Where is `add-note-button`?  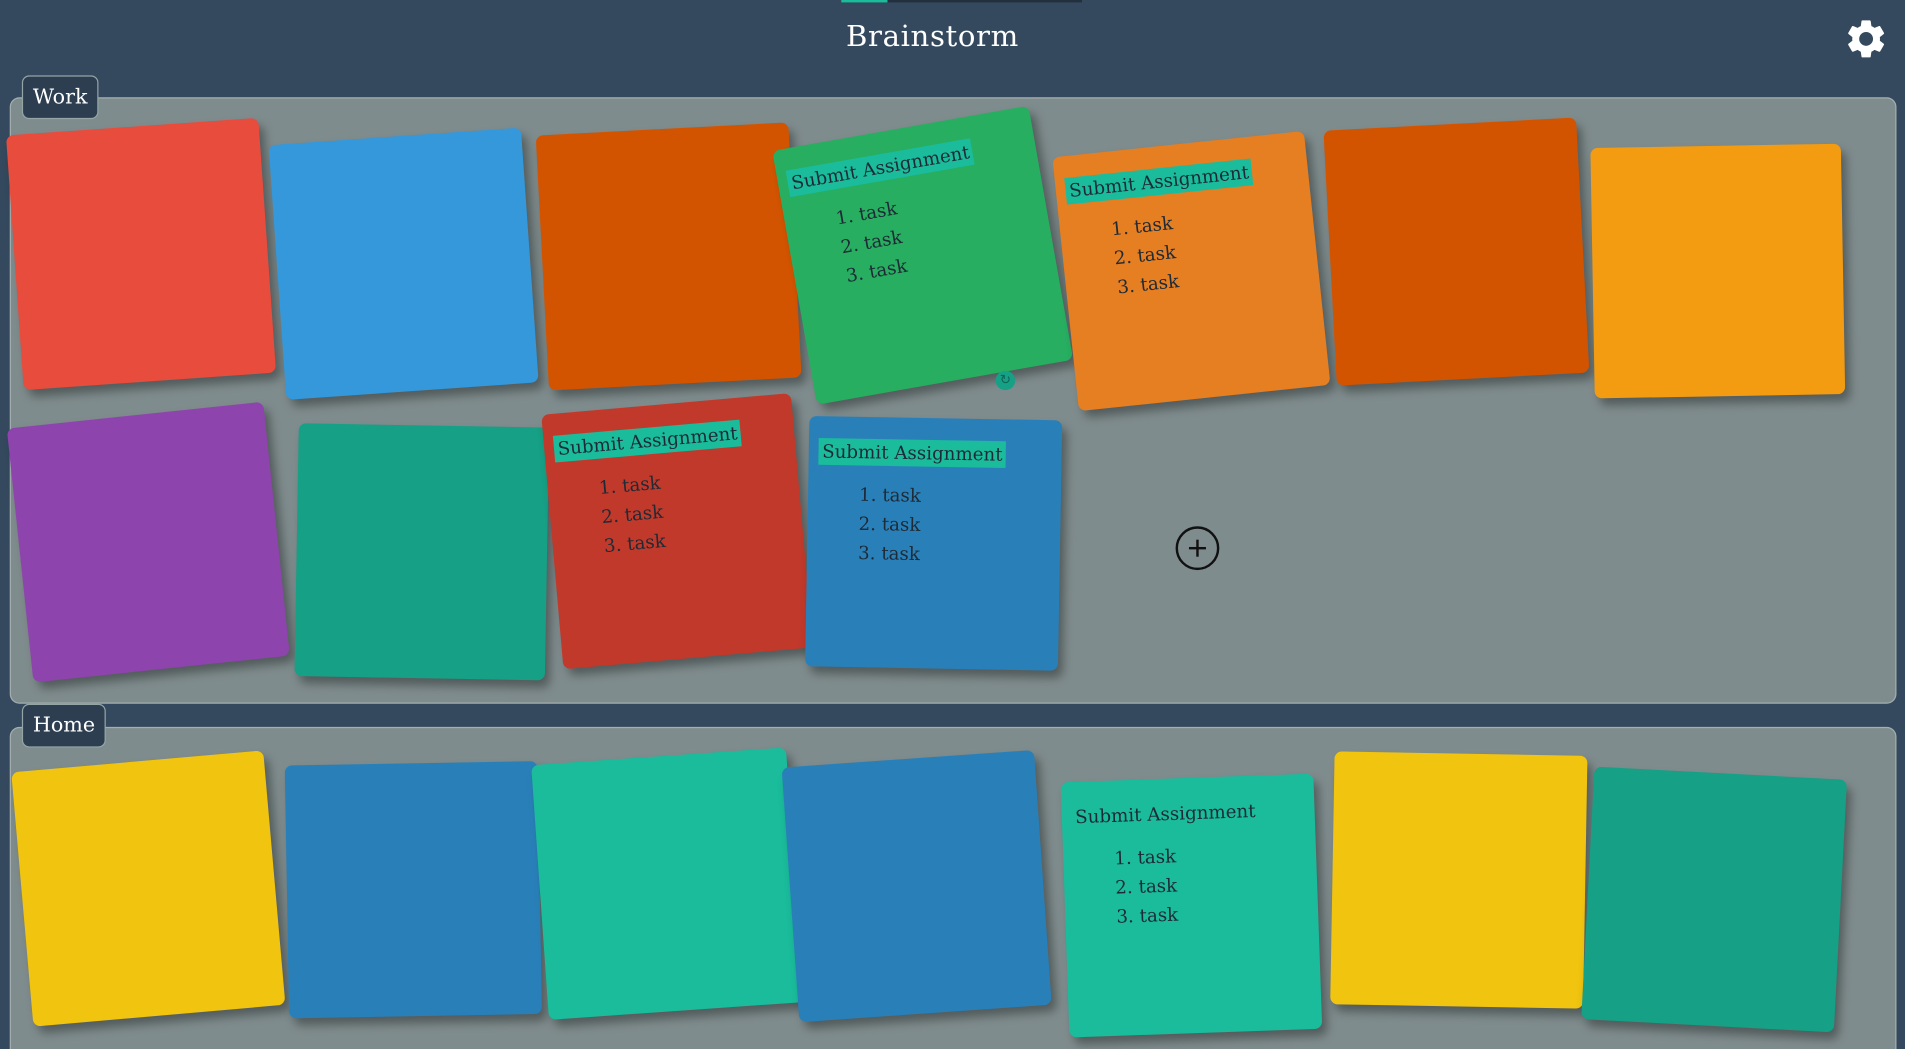
add-note-button is located at coordinates (1197, 548).